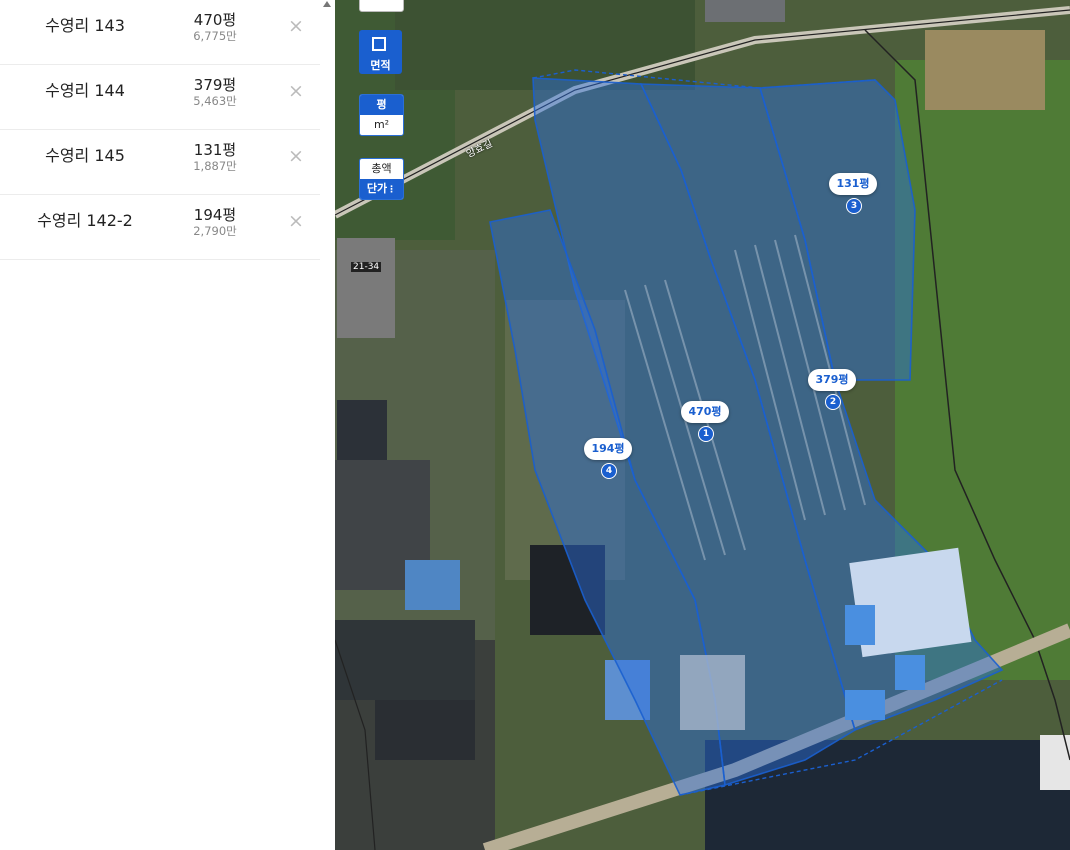 This screenshot has height=850, width=1070. I want to click on area-measure-label: 면적, so click(380, 65).